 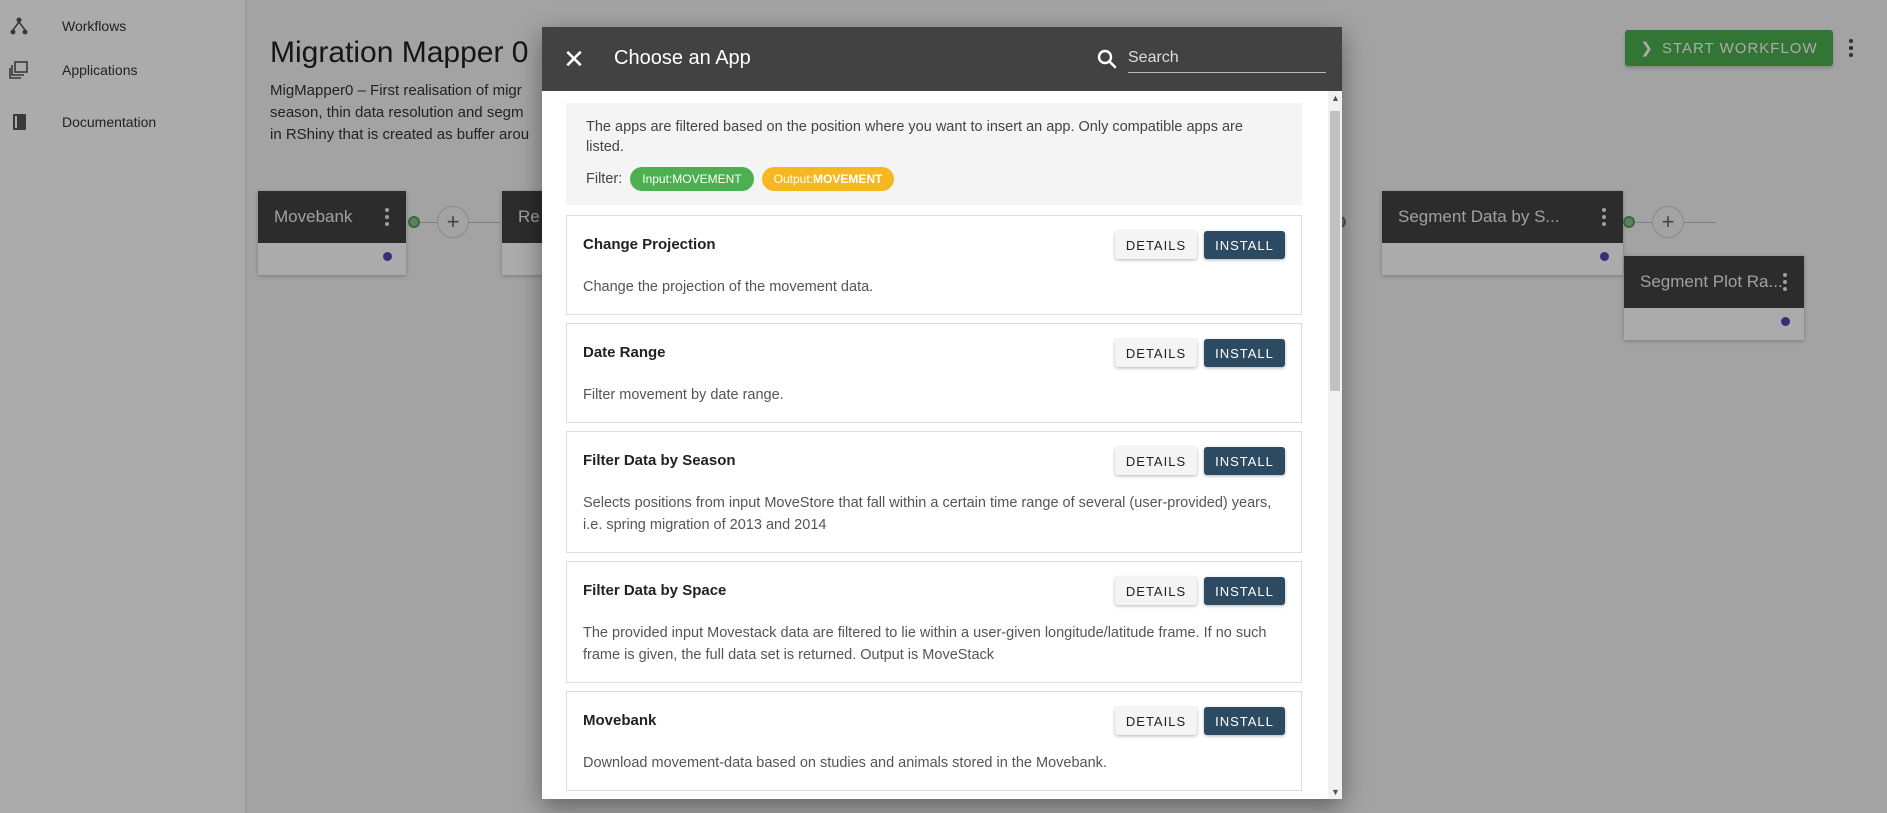 What do you see at coordinates (1335, 792) in the screenshot?
I see `scroll-down-icon: ▼` at bounding box center [1335, 792].